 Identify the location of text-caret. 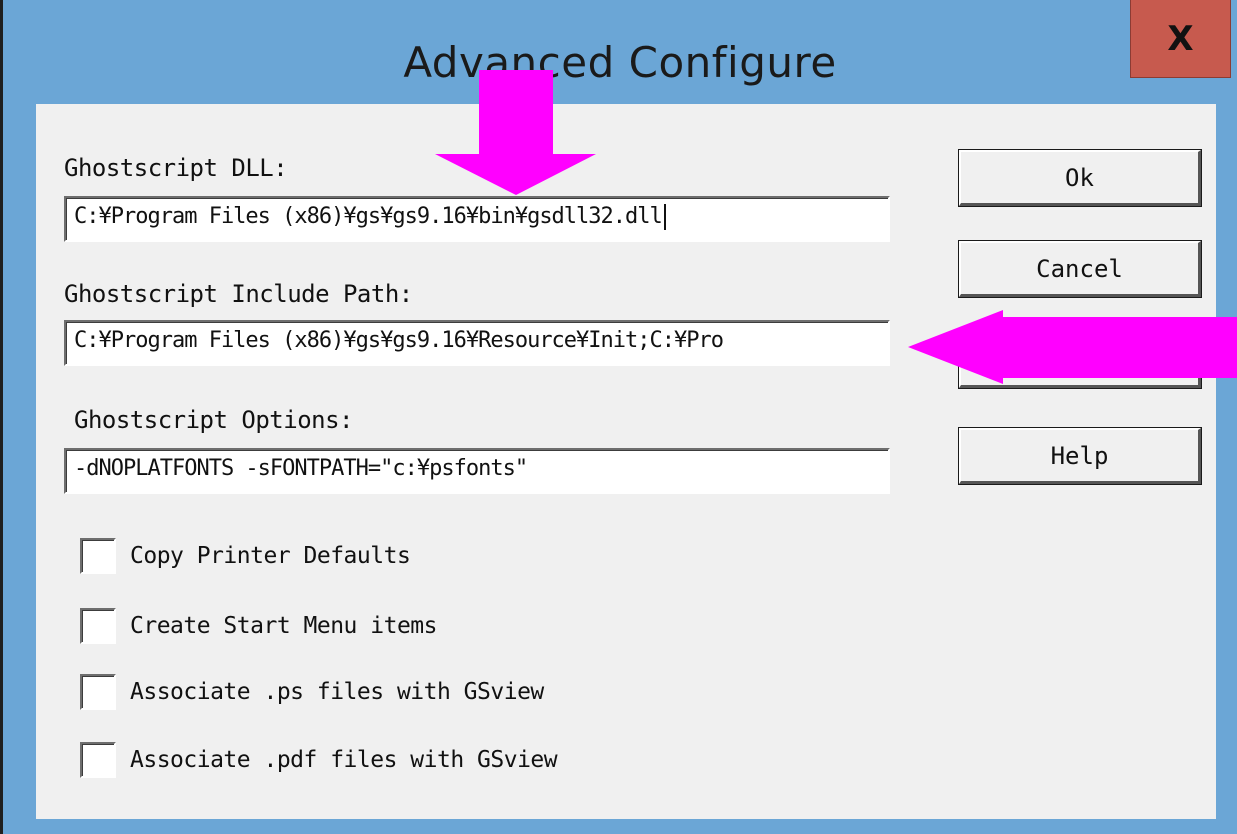
(664, 217).